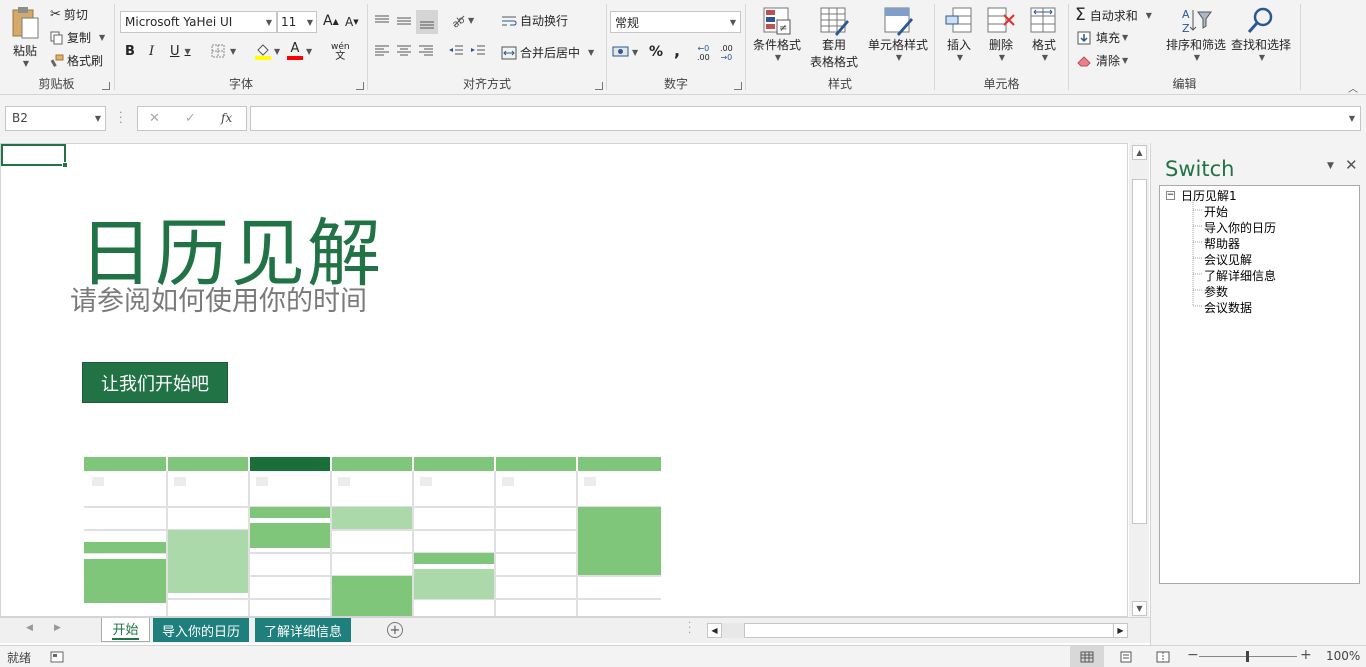 The height and width of the screenshot is (667, 1366). I want to click on tab-import-calendar: 导入你的日历, so click(201, 630).